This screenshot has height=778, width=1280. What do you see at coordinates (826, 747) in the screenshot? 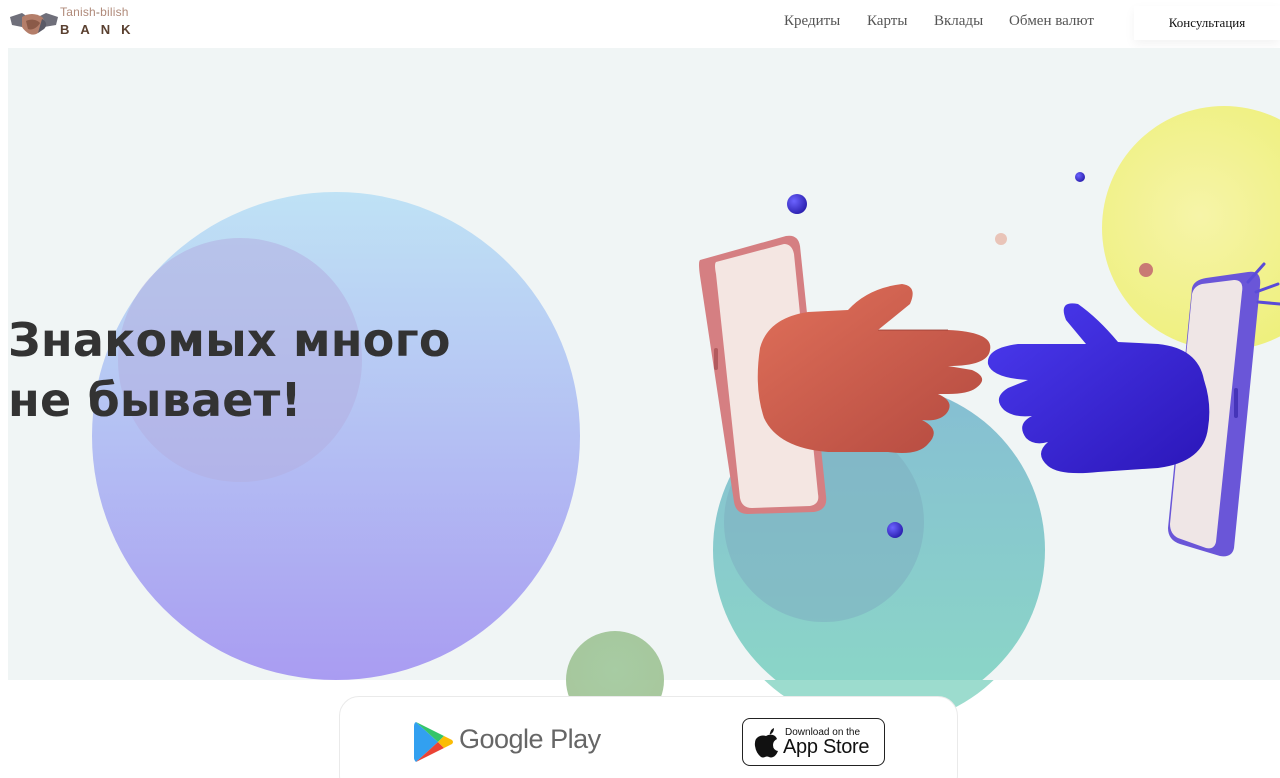
I see `app-store-big-label: App Store` at bounding box center [826, 747].